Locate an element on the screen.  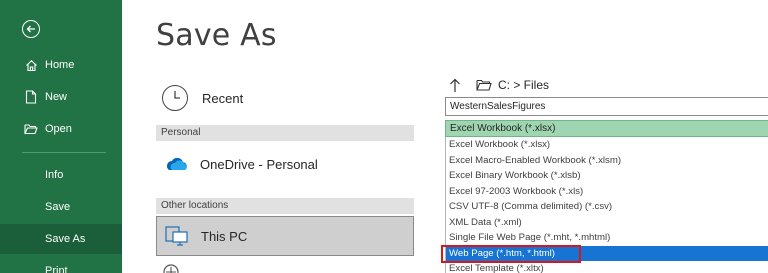
nav-info: Info is located at coordinates (61, 175).